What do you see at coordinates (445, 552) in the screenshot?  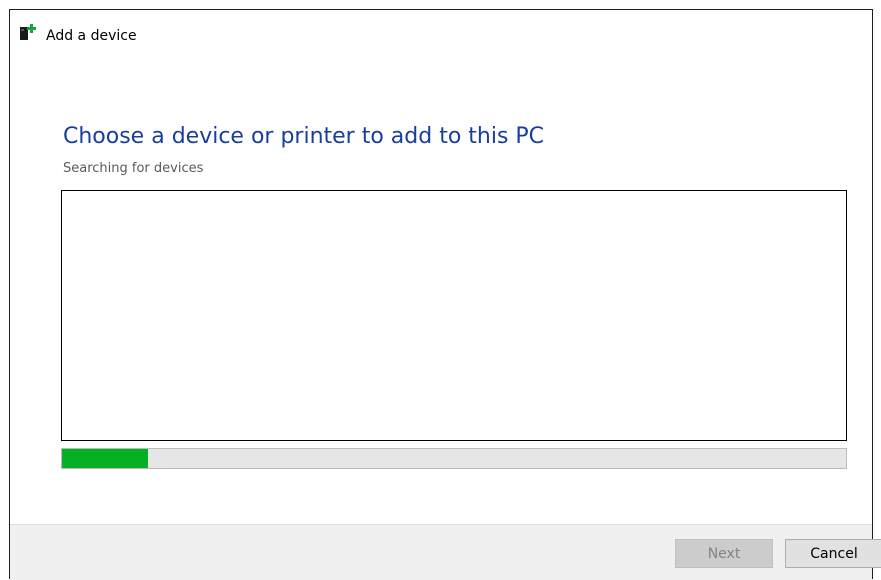 I see `dialog-footer: Next Cancel` at bounding box center [445, 552].